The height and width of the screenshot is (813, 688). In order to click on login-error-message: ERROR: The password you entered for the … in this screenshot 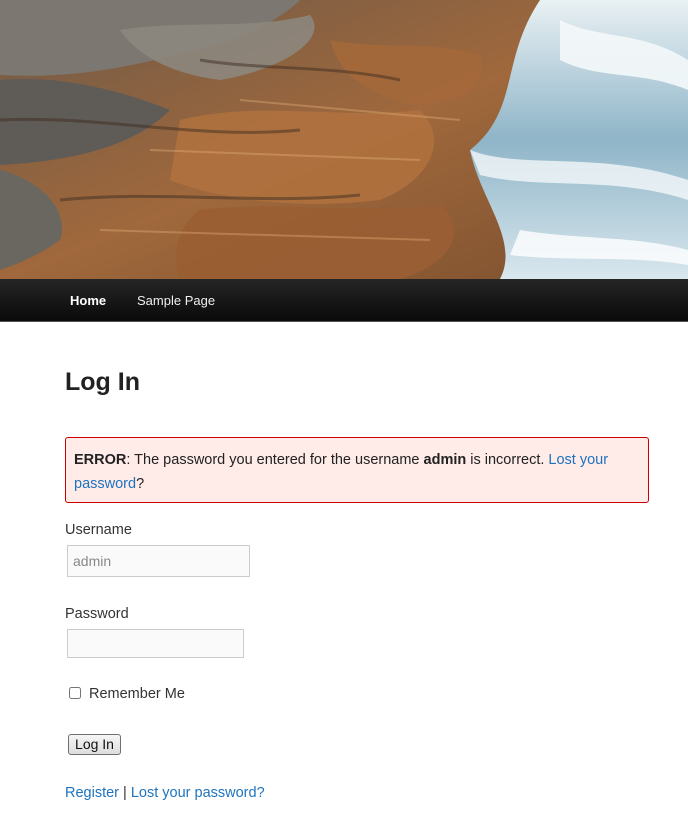, I will do `click(357, 470)`.